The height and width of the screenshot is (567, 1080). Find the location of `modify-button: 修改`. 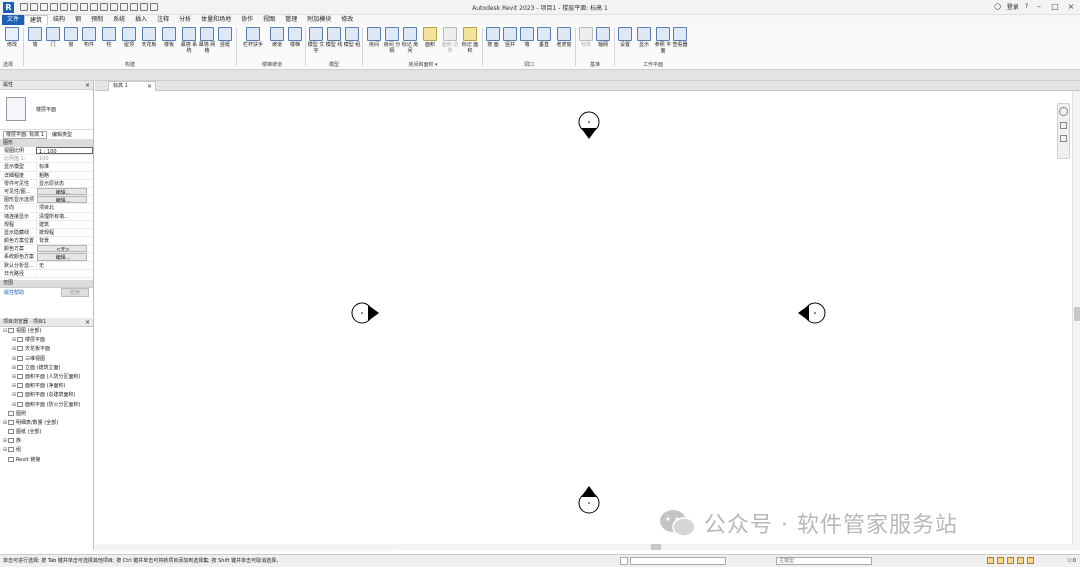

modify-button: 修改 is located at coordinates (12, 37).